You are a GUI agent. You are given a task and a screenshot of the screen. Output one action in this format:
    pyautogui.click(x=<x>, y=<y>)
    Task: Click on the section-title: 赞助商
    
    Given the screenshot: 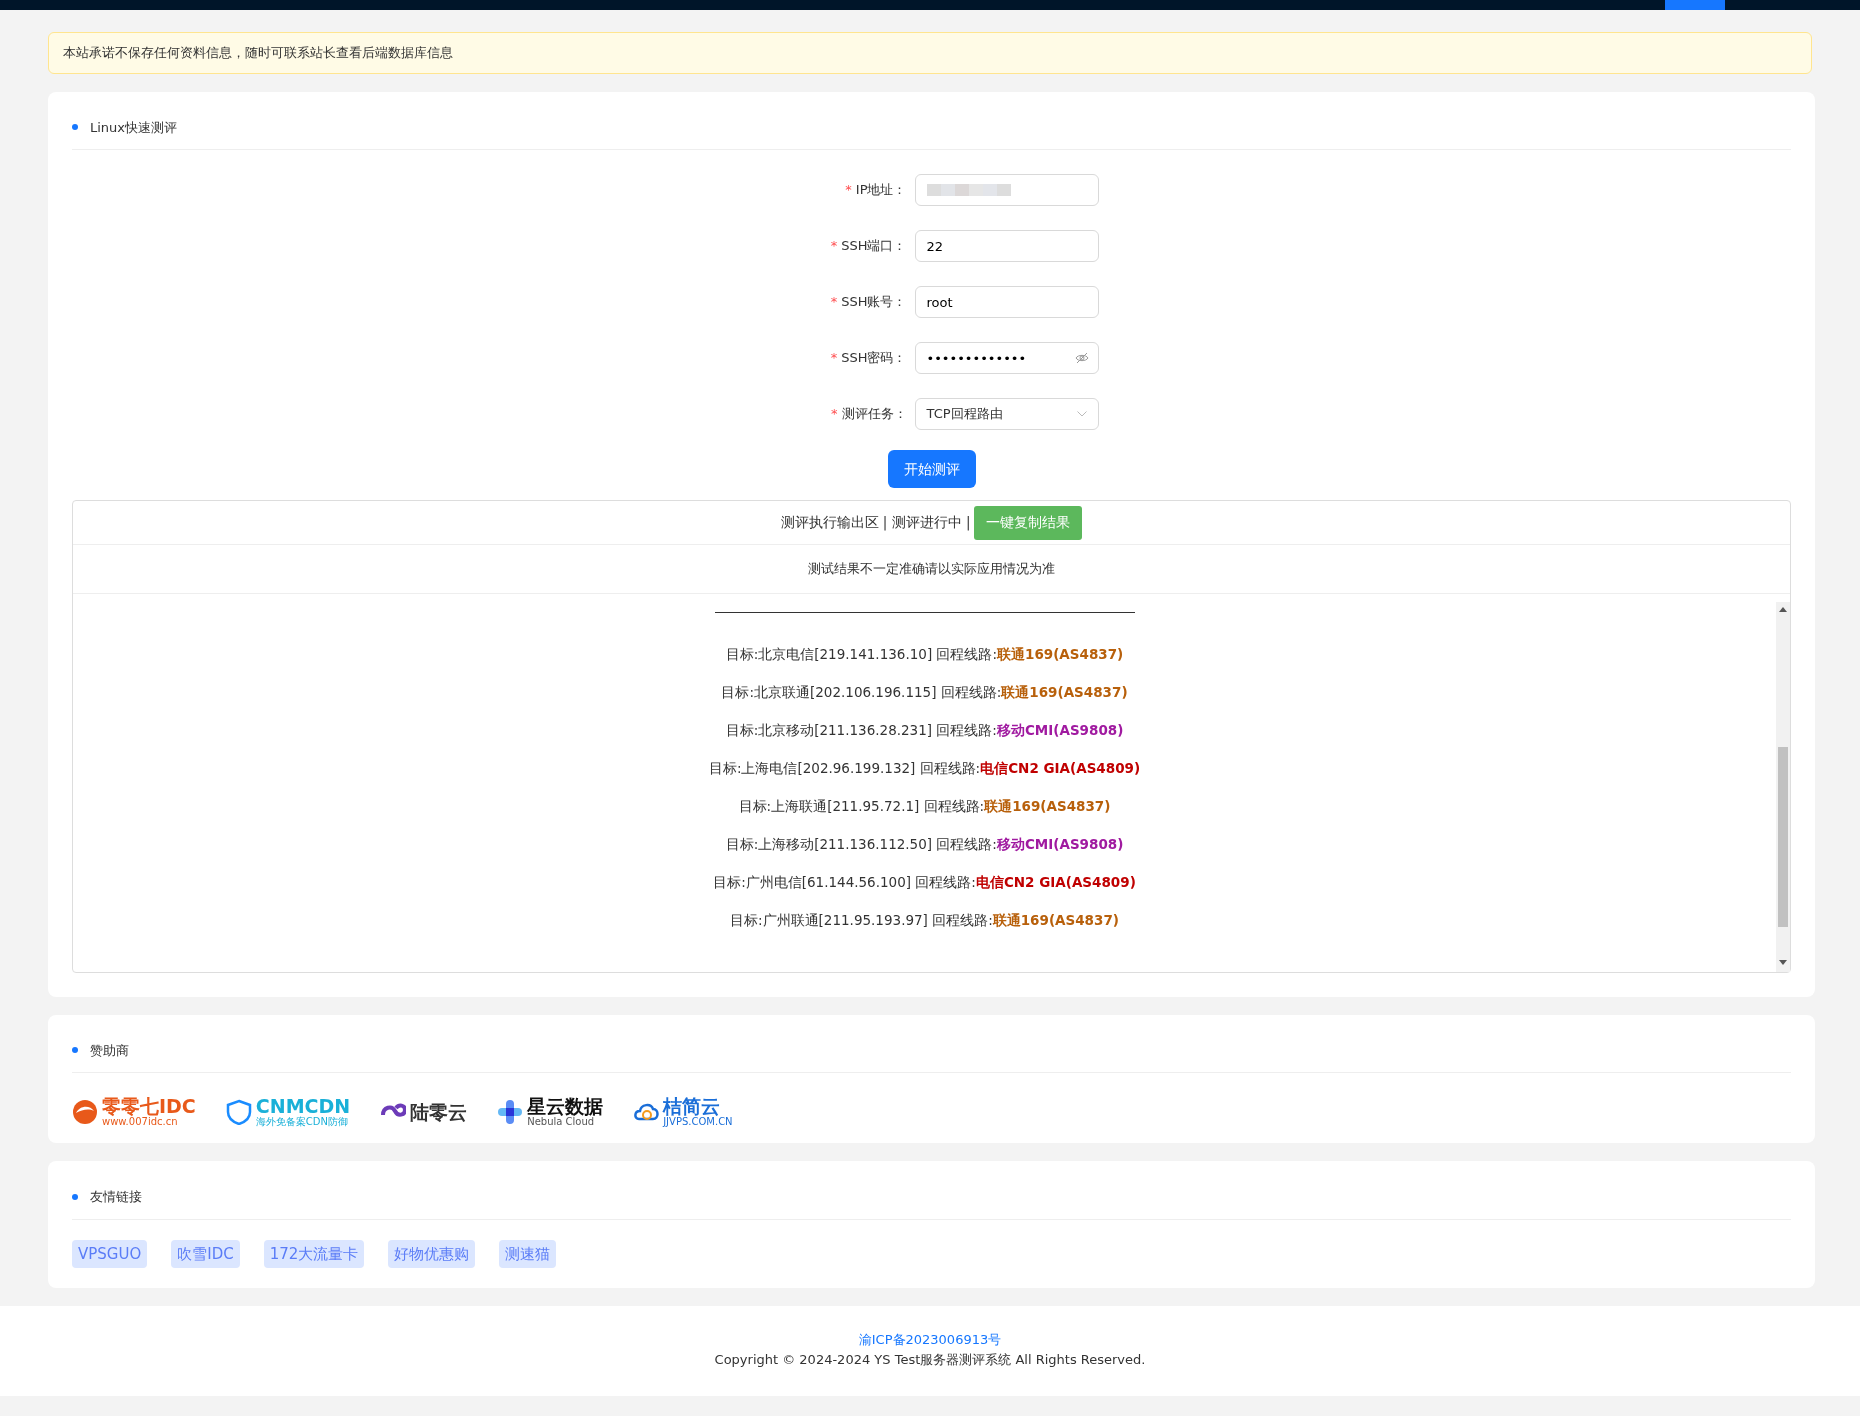 What is the action you would take?
    pyautogui.click(x=109, y=1050)
    